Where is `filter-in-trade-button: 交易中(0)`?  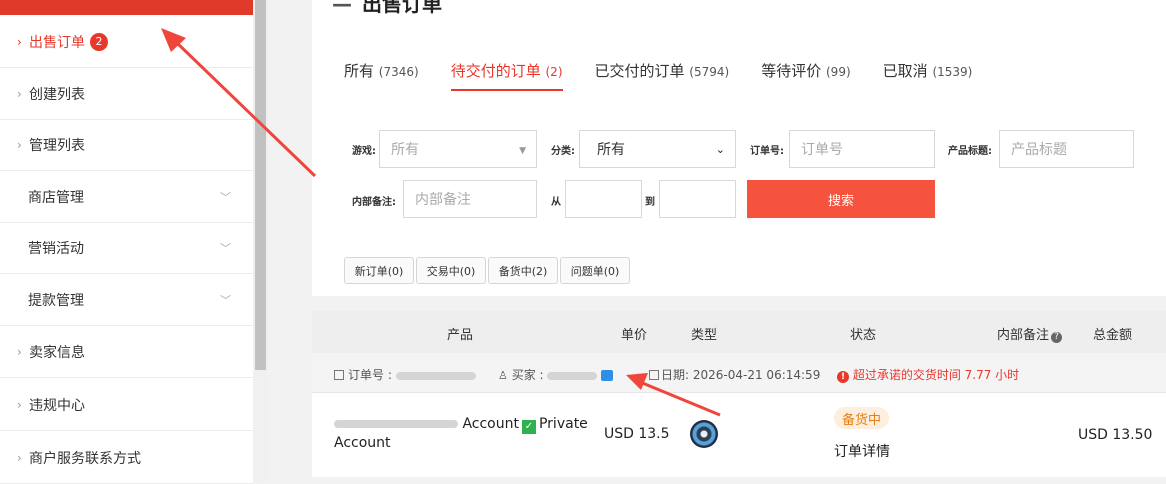
filter-in-trade-button: 交易中(0) is located at coordinates (451, 270).